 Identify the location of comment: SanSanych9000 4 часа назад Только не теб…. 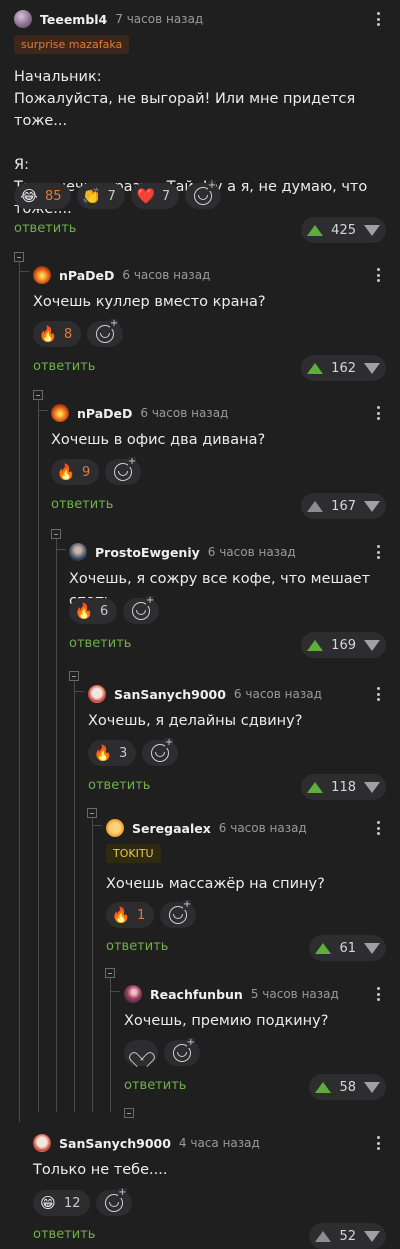
(216, 1190).